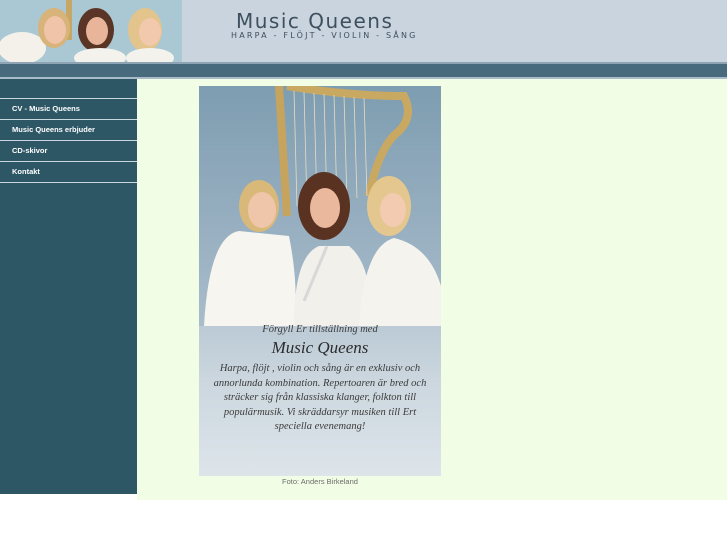 This screenshot has height=545, width=727. Describe the element at coordinates (315, 21) in the screenshot. I see `site-title: Music Queens` at that location.